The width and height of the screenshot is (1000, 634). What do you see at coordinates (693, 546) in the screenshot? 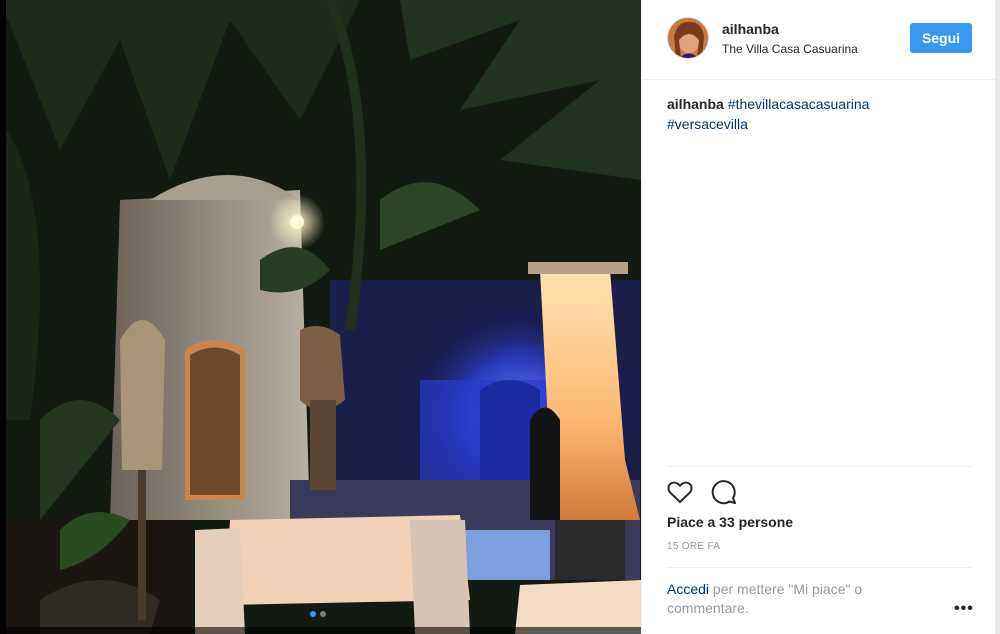
I see `post-timestamp: 15 ORE FA` at bounding box center [693, 546].